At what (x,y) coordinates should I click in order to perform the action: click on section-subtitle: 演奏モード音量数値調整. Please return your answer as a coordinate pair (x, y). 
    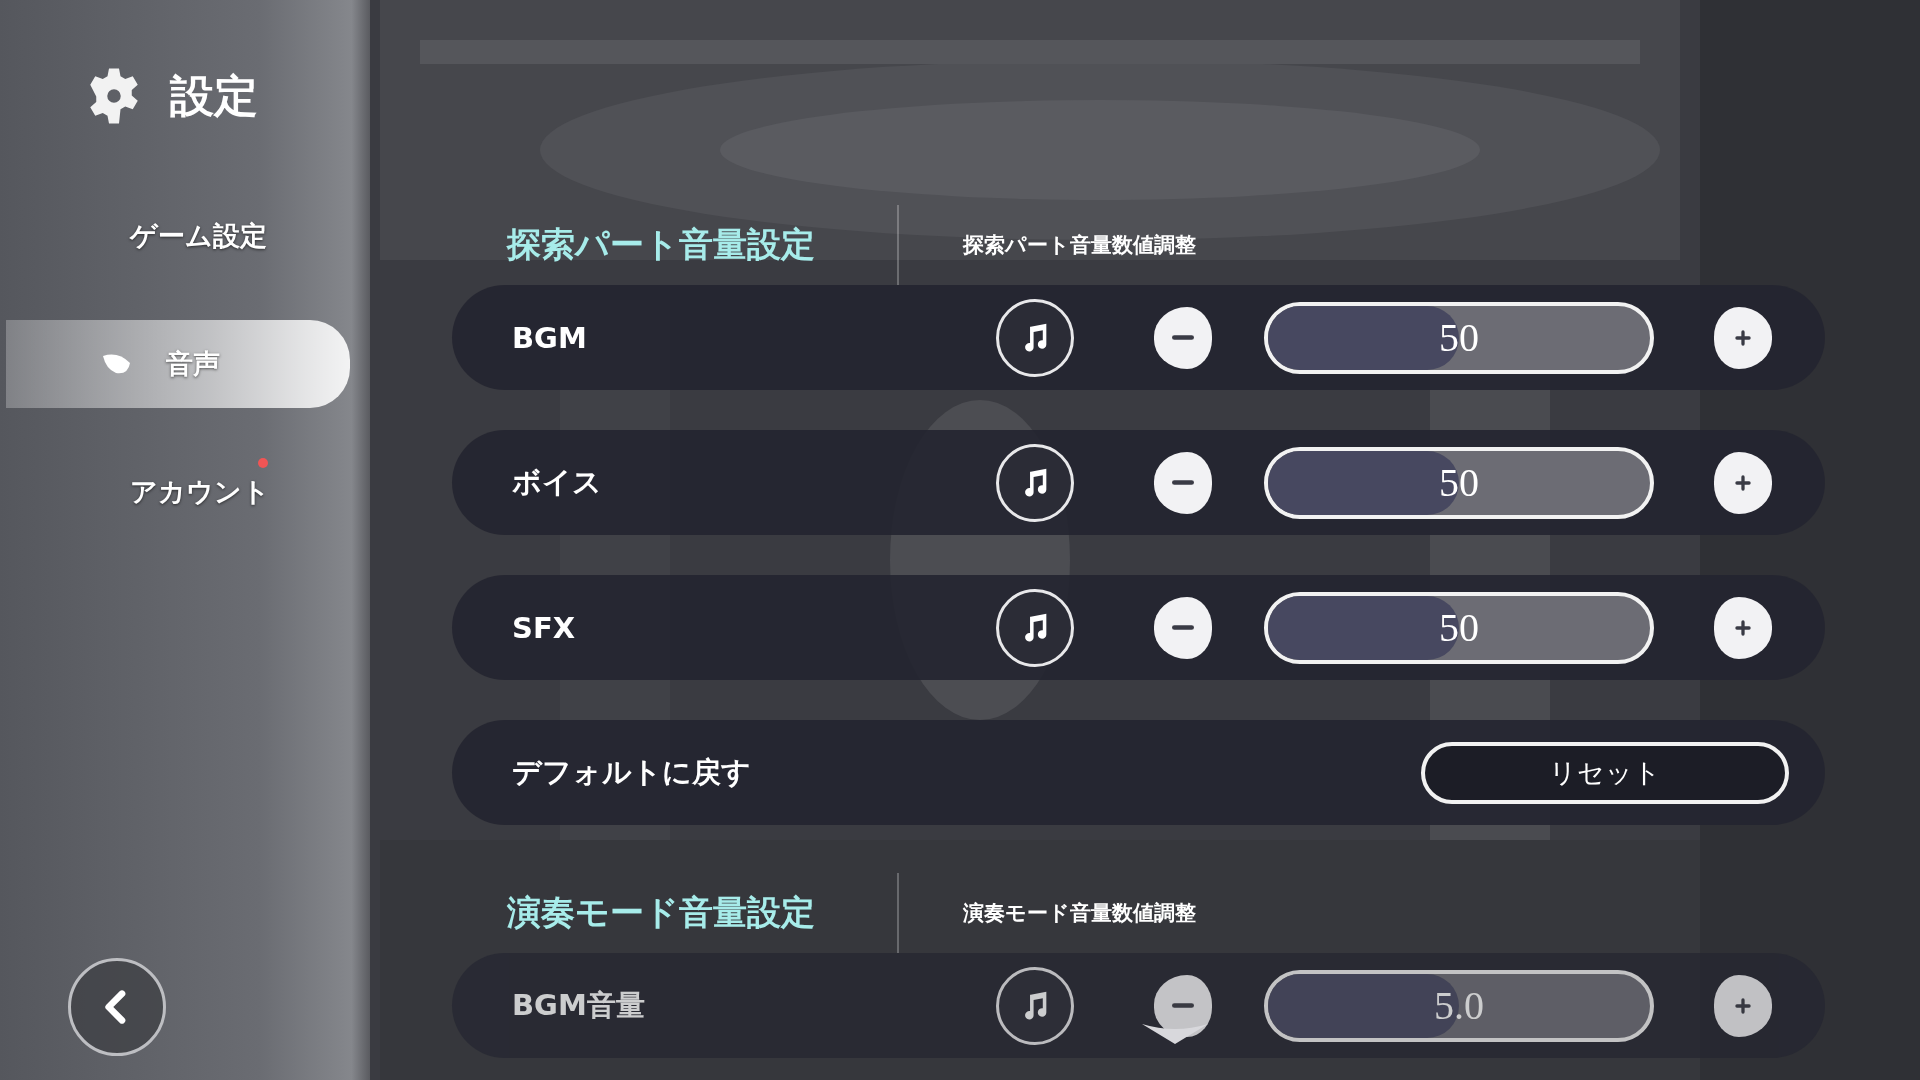
    Looking at the image, I should click on (1079, 913).